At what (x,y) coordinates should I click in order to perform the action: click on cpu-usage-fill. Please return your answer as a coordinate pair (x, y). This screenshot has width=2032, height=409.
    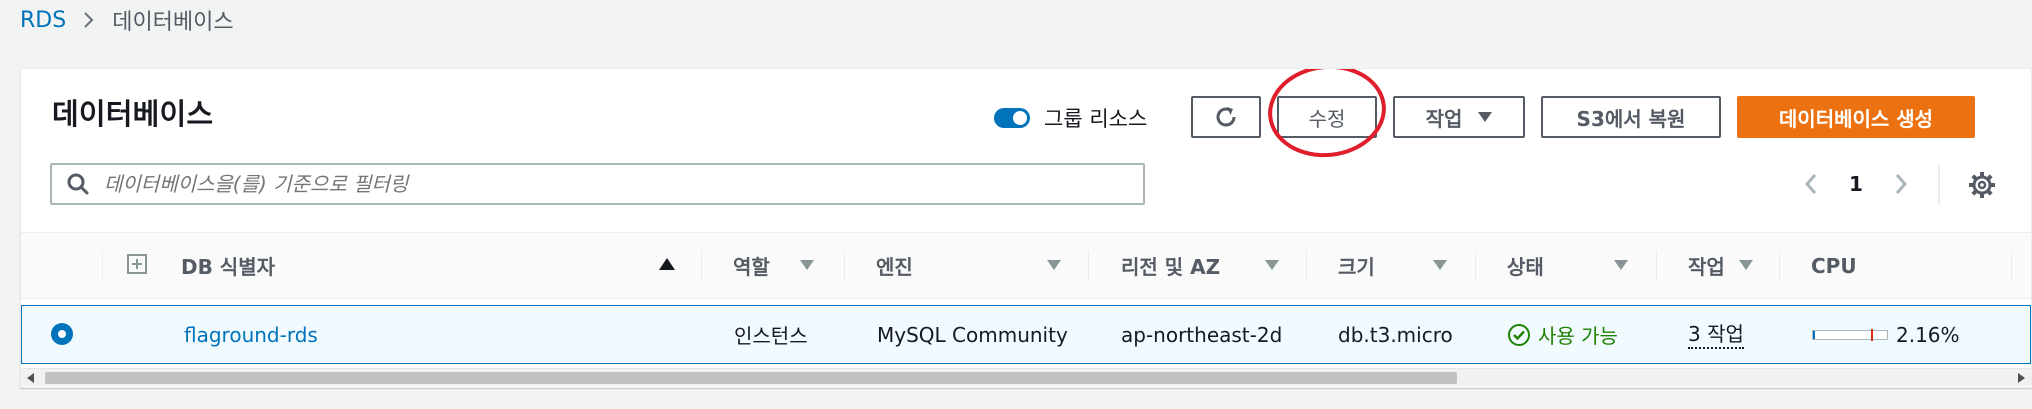
    Looking at the image, I should click on (1814, 334).